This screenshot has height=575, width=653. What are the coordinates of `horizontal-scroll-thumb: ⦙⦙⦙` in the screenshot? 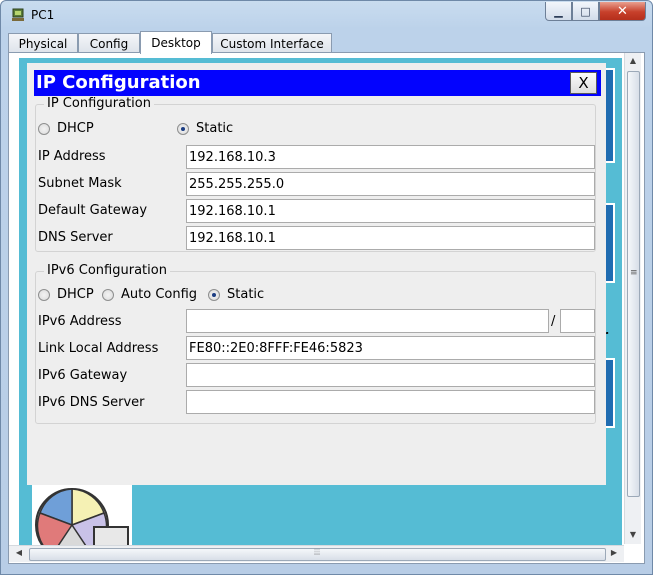 It's located at (317, 554).